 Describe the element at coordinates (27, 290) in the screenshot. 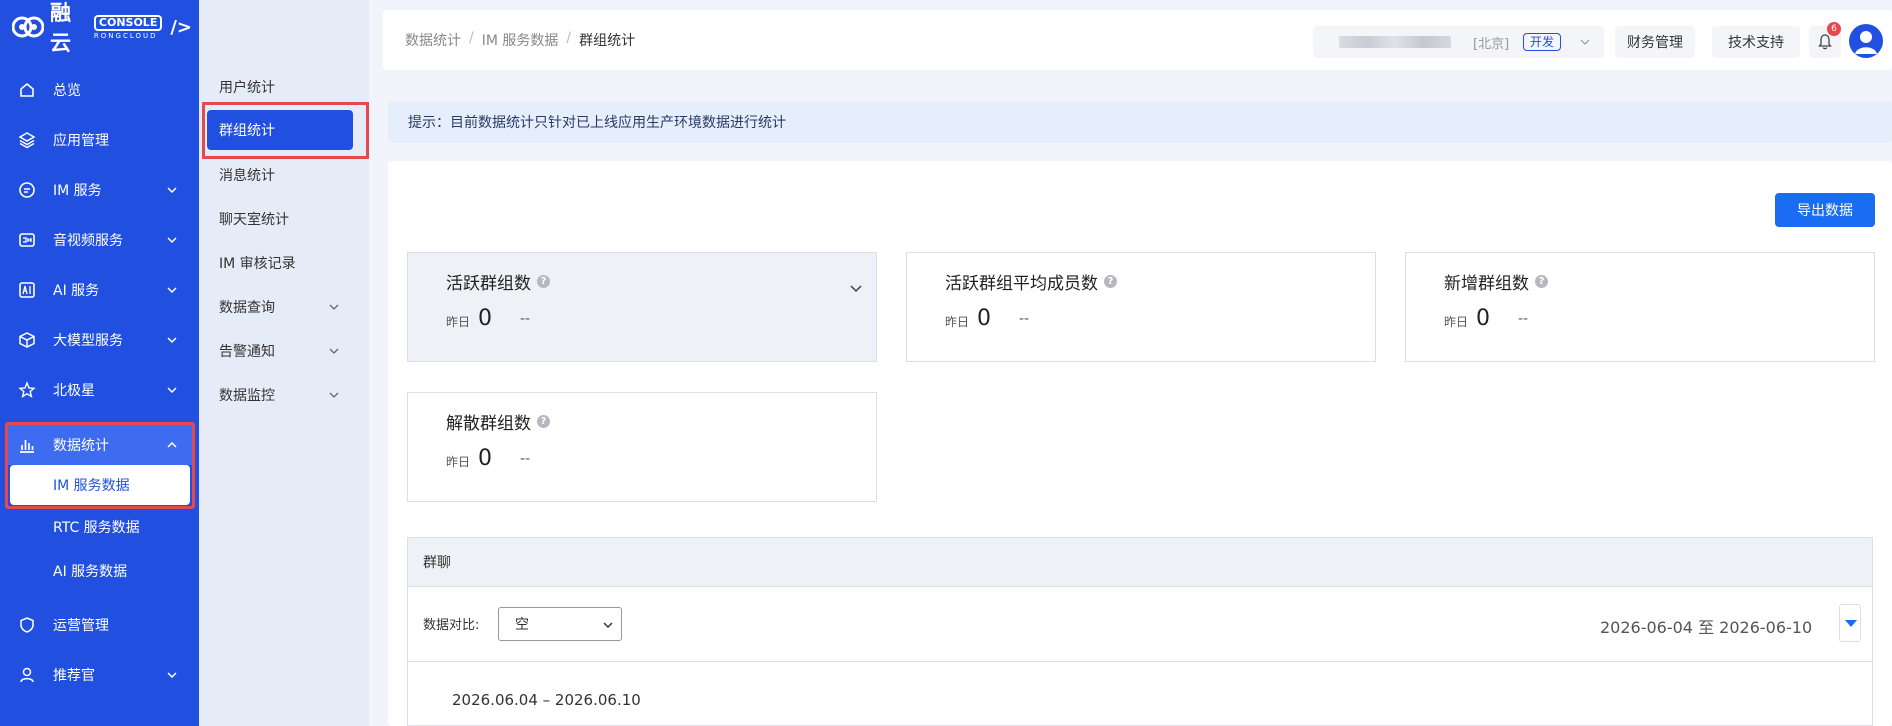

I see `ai-icon` at that location.